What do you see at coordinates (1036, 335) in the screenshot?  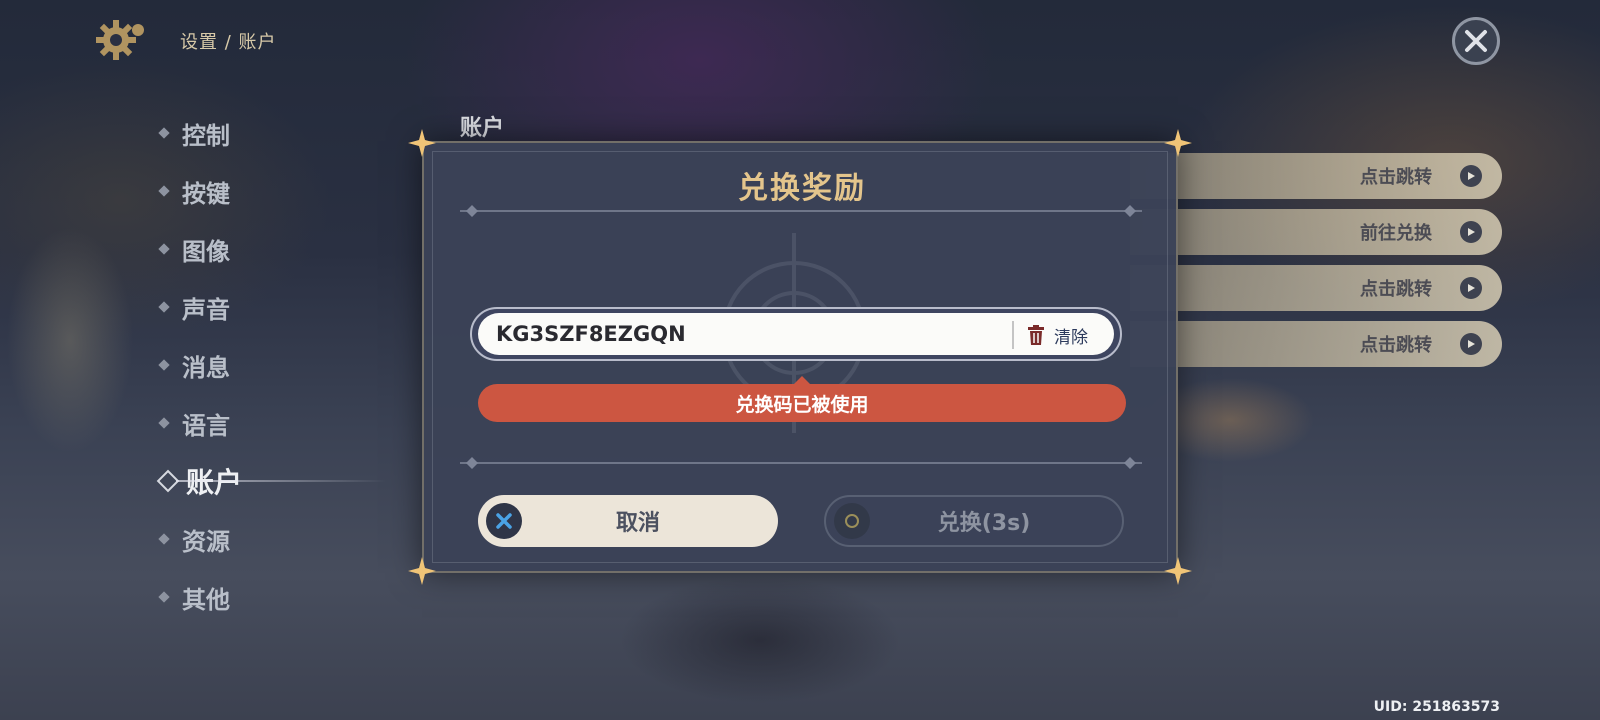 I see `trash-icon` at bounding box center [1036, 335].